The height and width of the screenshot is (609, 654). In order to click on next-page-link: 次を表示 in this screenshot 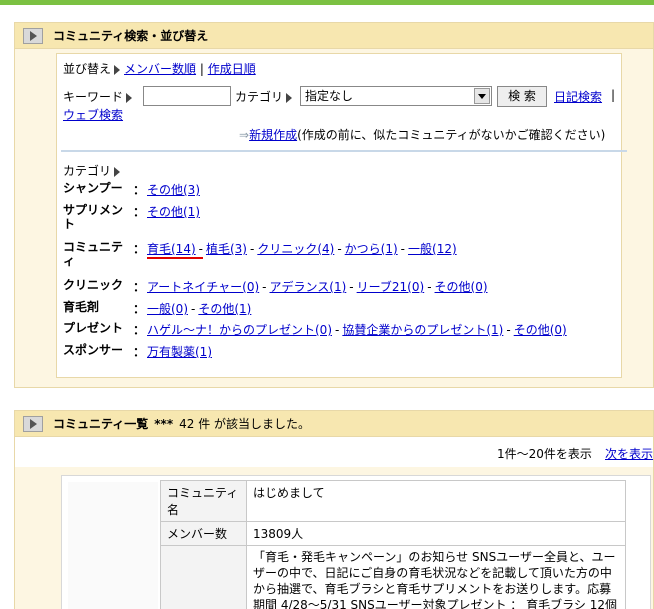, I will do `click(629, 453)`.